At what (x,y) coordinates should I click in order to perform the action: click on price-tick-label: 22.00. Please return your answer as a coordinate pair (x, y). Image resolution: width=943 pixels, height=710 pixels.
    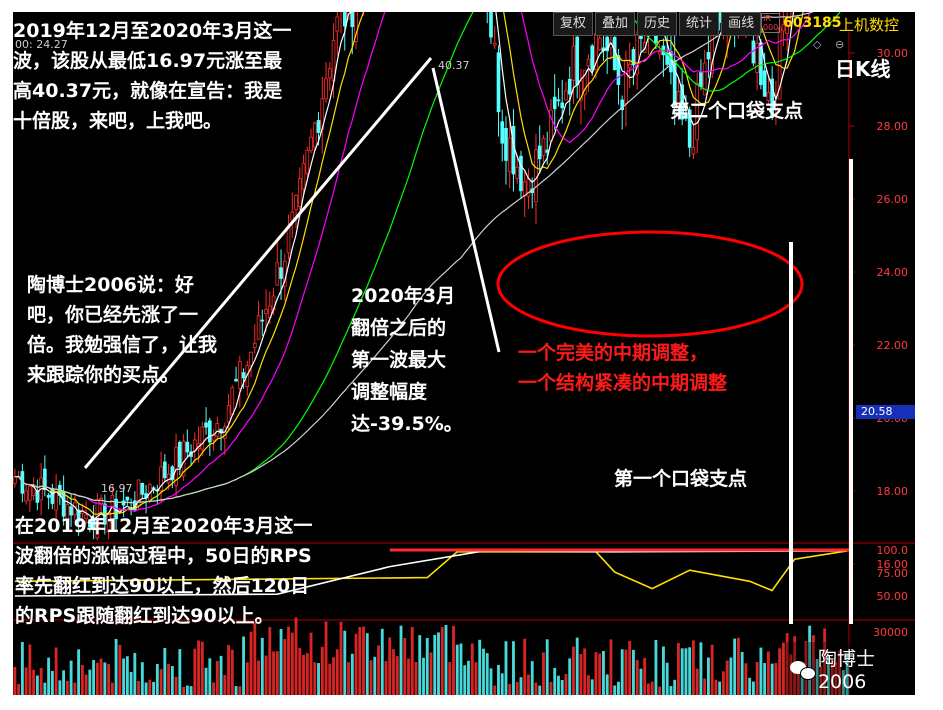
    Looking at the image, I should click on (893, 345).